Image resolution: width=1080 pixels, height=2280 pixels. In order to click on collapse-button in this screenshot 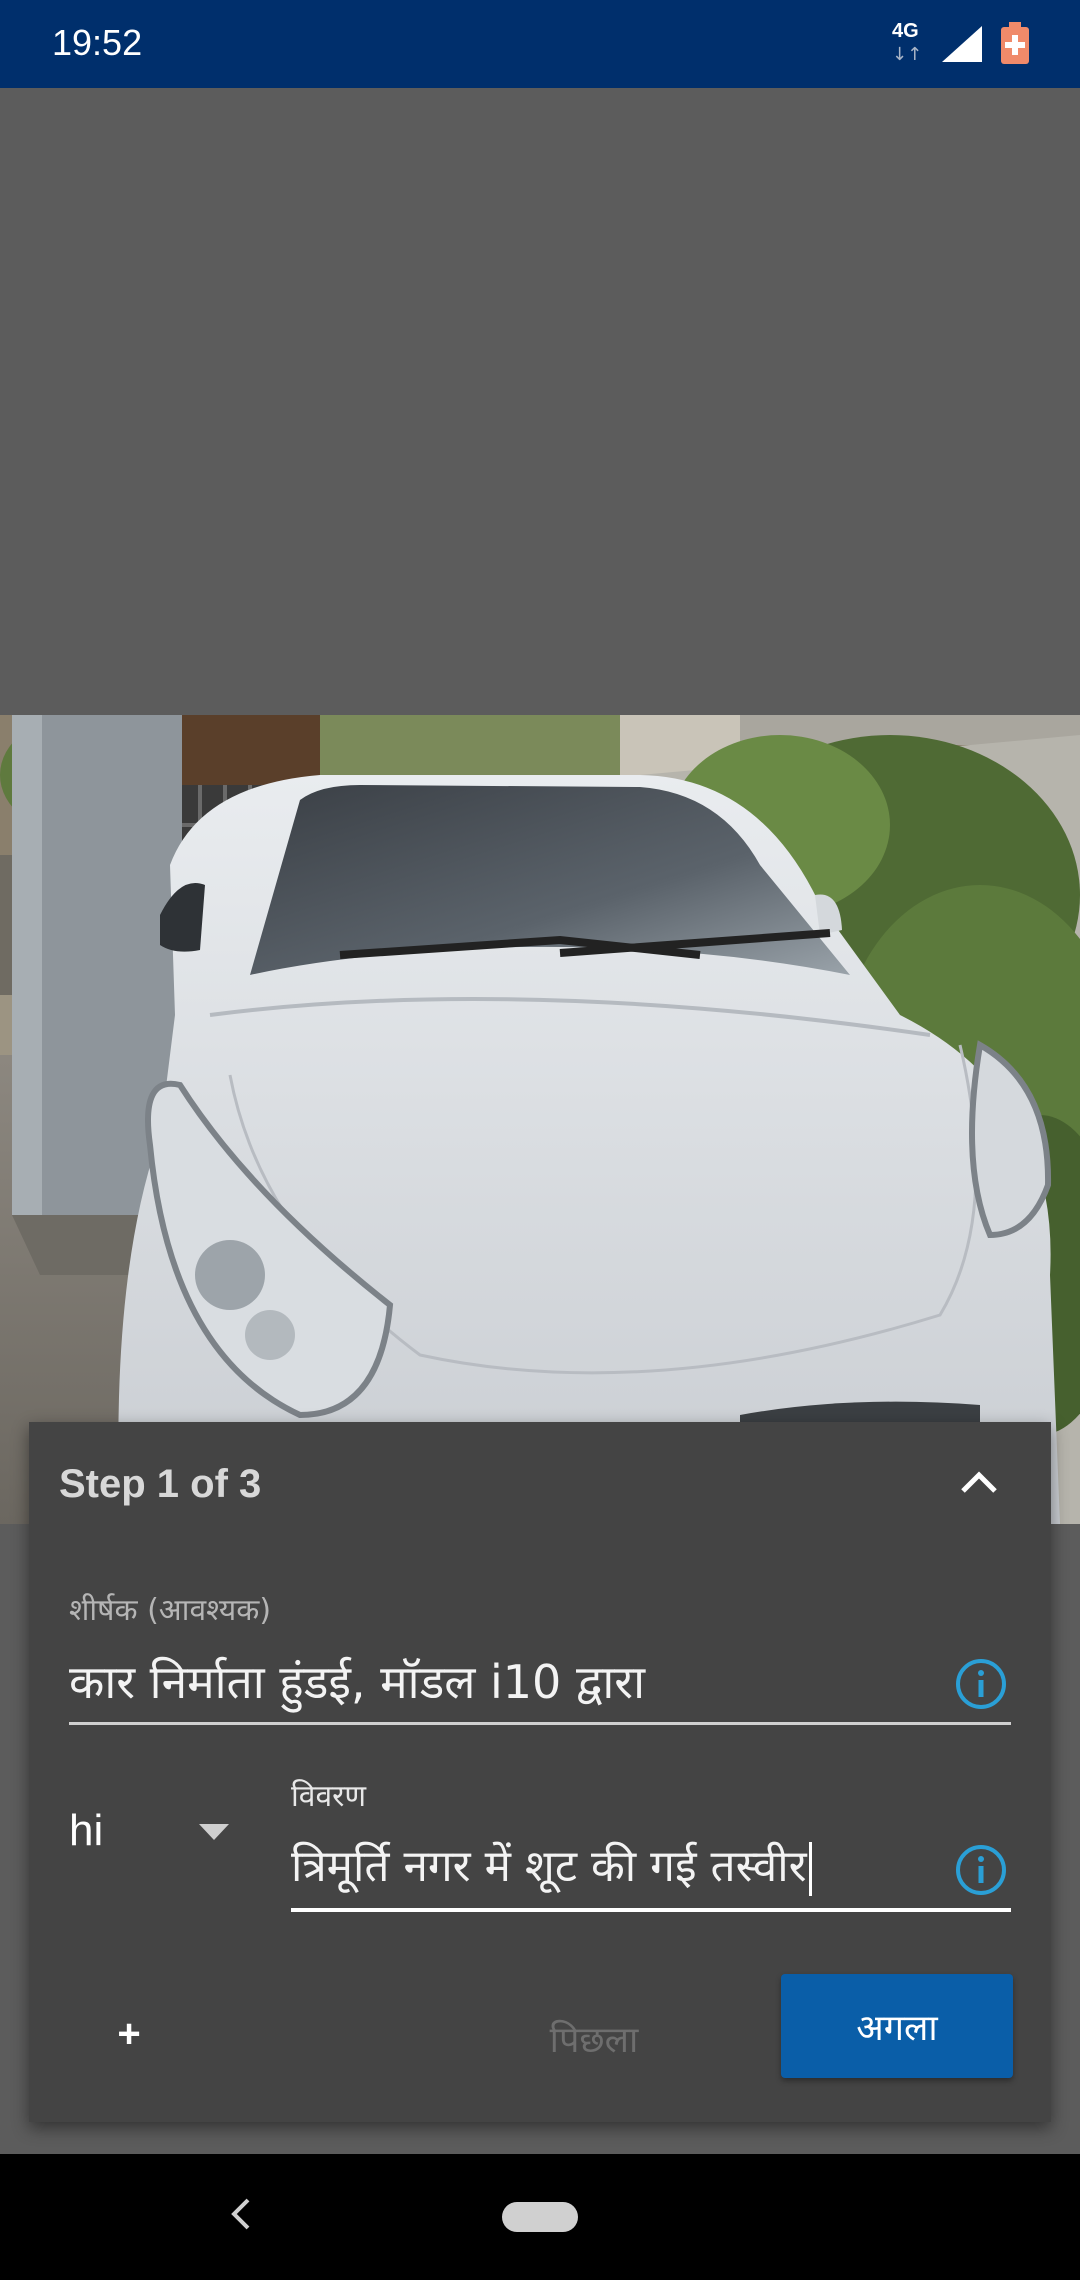, I will do `click(979, 1482)`.